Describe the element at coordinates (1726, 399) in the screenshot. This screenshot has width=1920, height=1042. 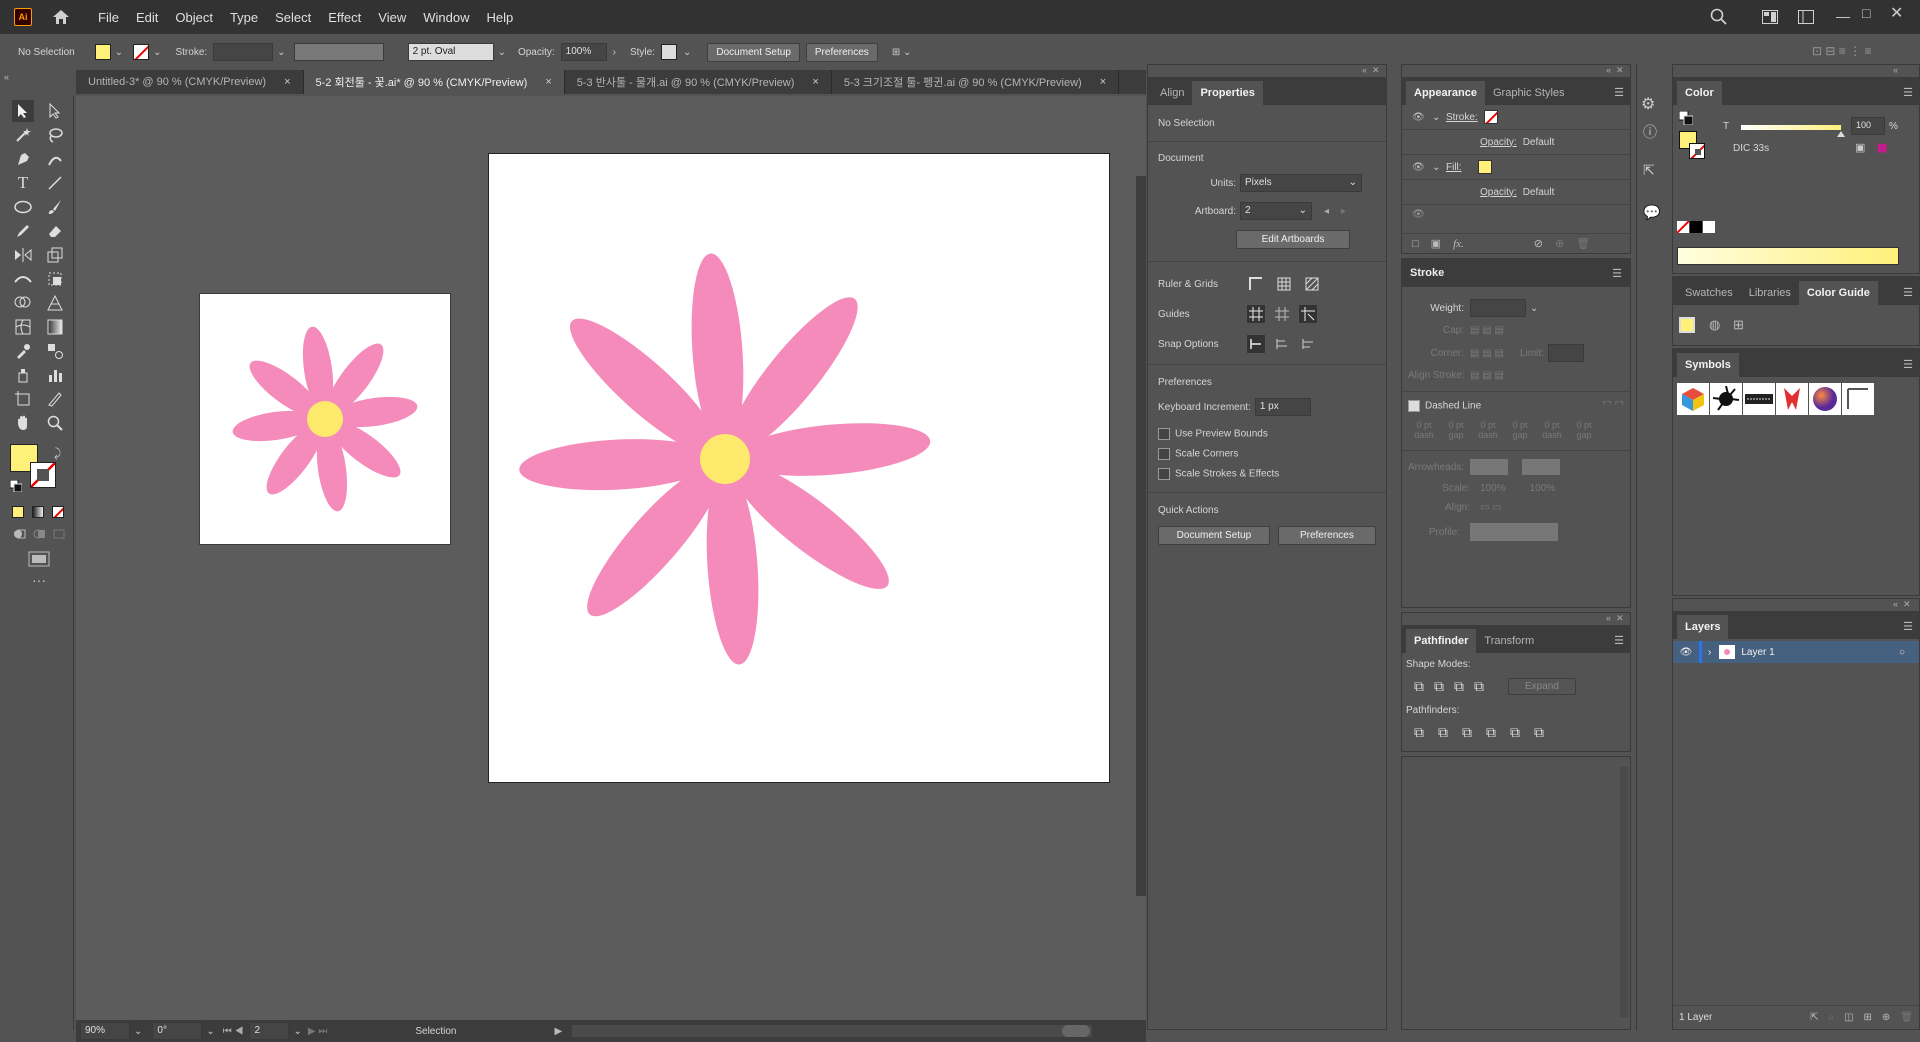
I see `symbol-splat-icon` at that location.